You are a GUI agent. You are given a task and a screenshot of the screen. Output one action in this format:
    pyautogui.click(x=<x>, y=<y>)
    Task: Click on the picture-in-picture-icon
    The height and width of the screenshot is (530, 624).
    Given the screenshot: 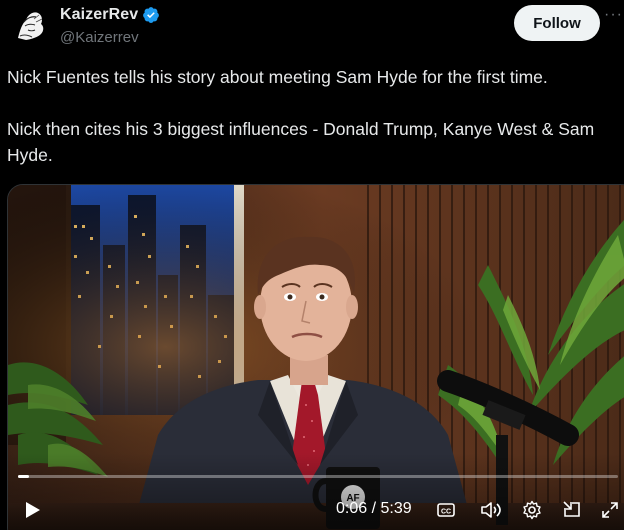 What is the action you would take?
    pyautogui.click(x=572, y=510)
    